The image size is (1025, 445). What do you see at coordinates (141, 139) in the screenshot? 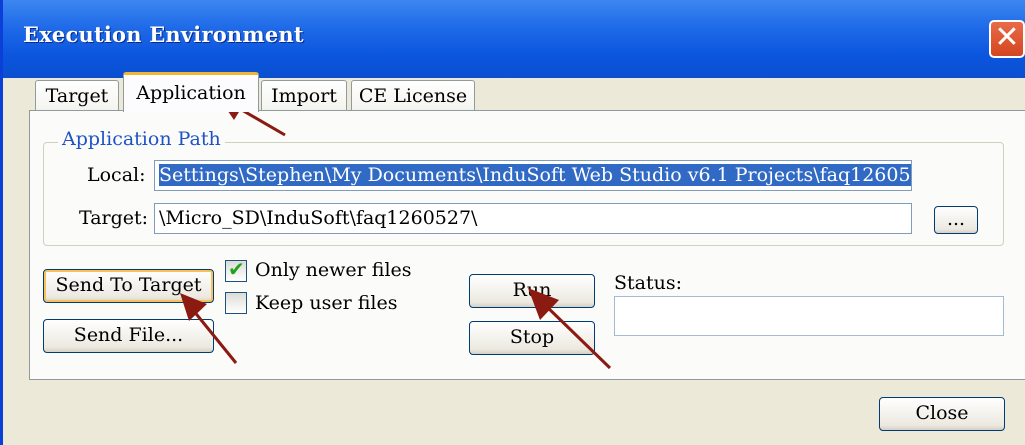
I see `application-path-legend: Application Path` at bounding box center [141, 139].